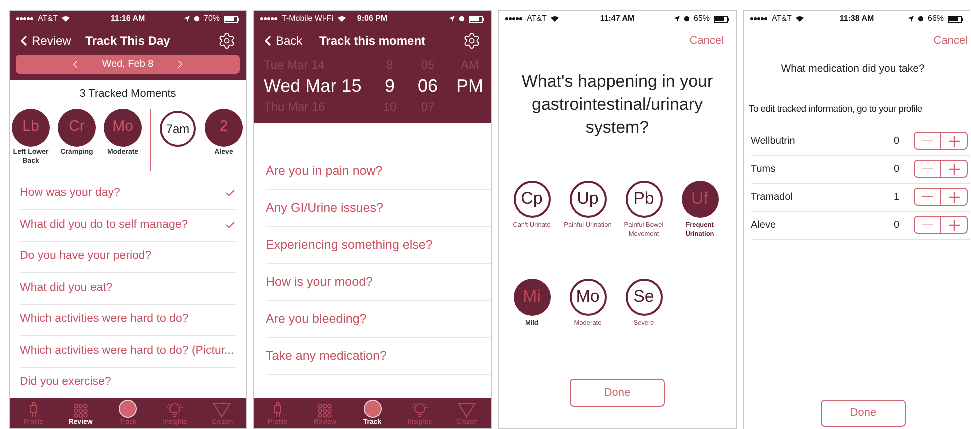 This screenshot has height=429, width=971. What do you see at coordinates (128, 257) in the screenshot?
I see `question-row: Do you have your period?` at bounding box center [128, 257].